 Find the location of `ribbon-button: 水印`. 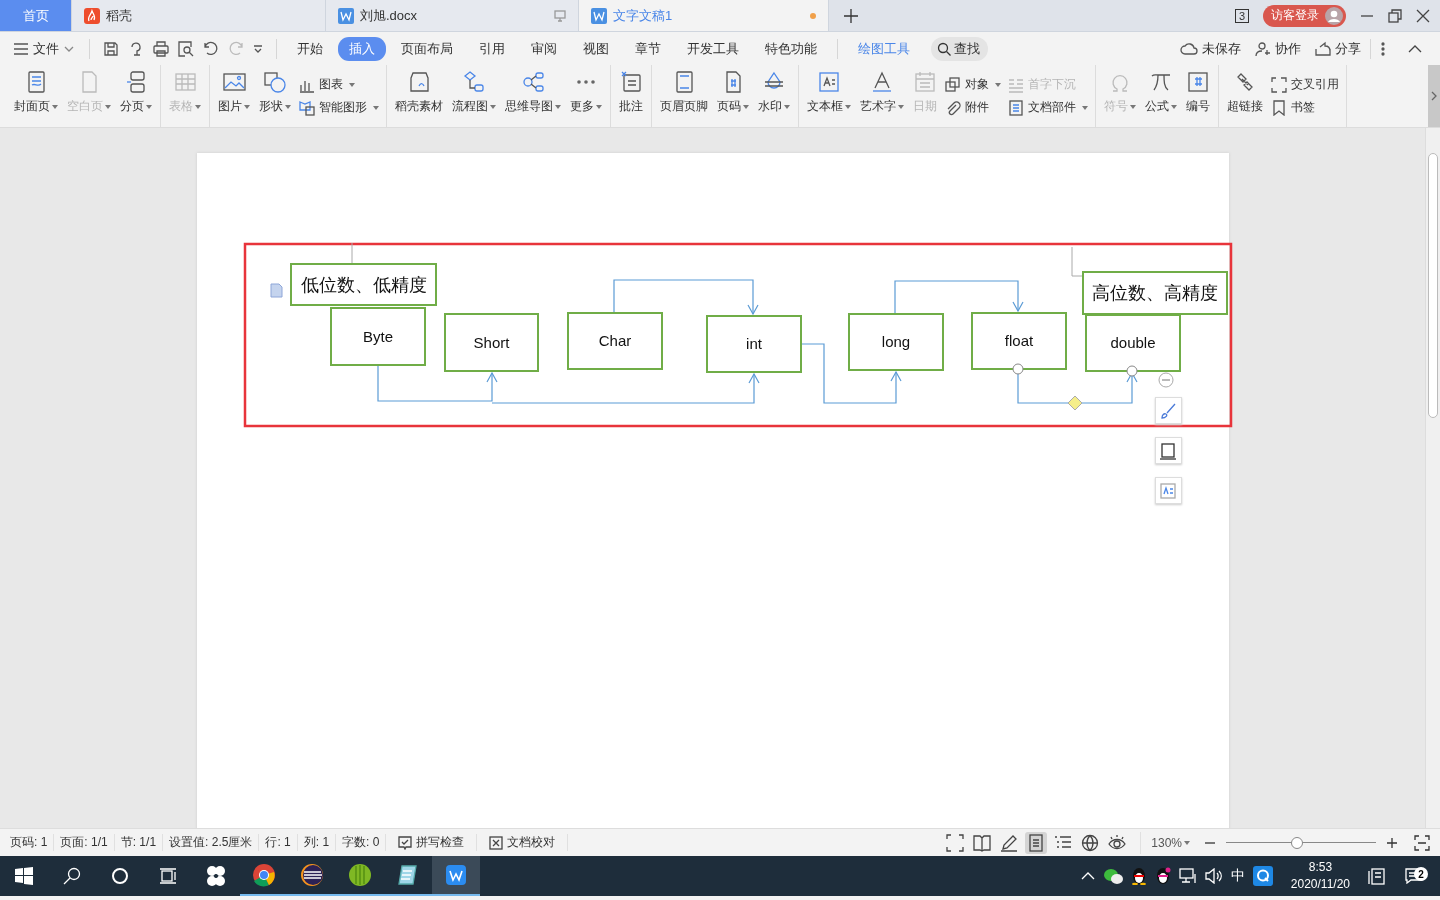

ribbon-button: 水印 is located at coordinates (774, 96).